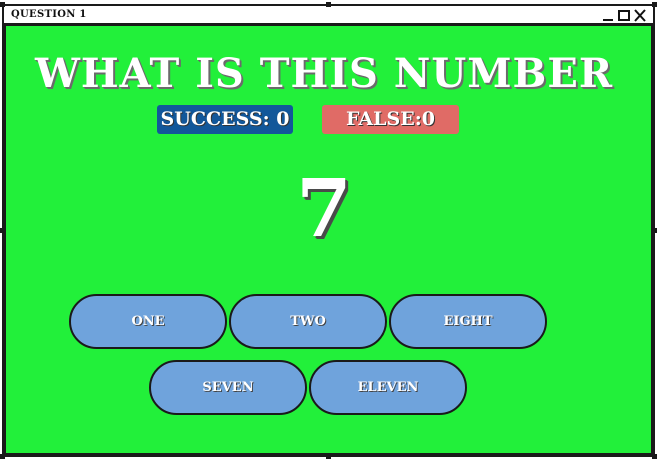  I want to click on window-title: QUESTION 1, so click(49, 14).